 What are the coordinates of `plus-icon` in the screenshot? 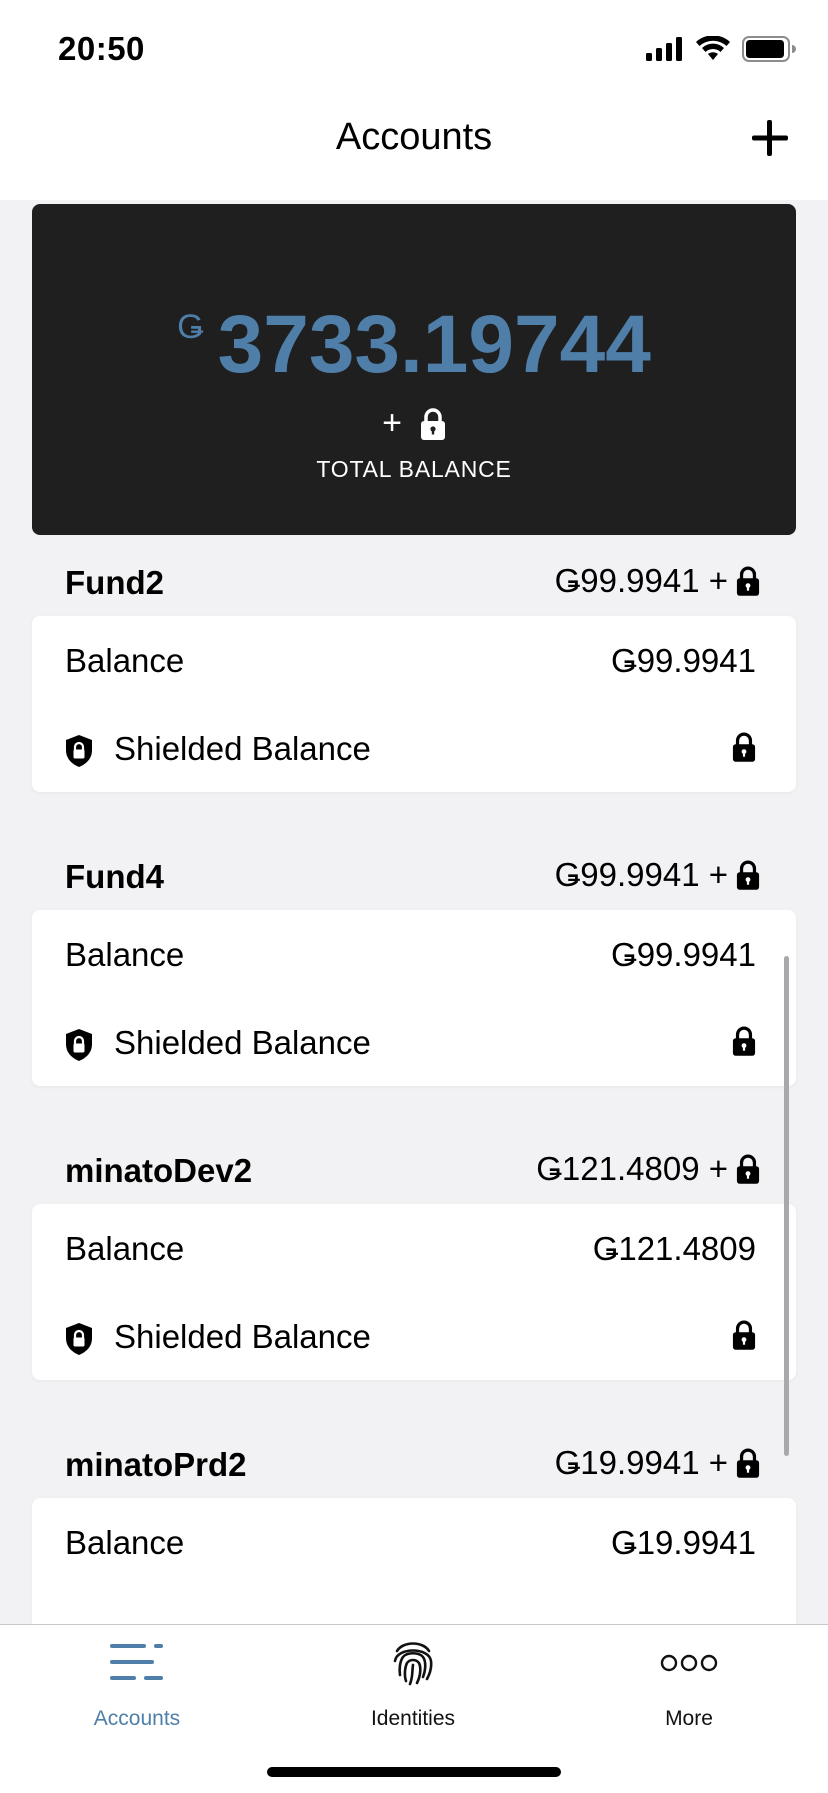 It's located at (770, 138).